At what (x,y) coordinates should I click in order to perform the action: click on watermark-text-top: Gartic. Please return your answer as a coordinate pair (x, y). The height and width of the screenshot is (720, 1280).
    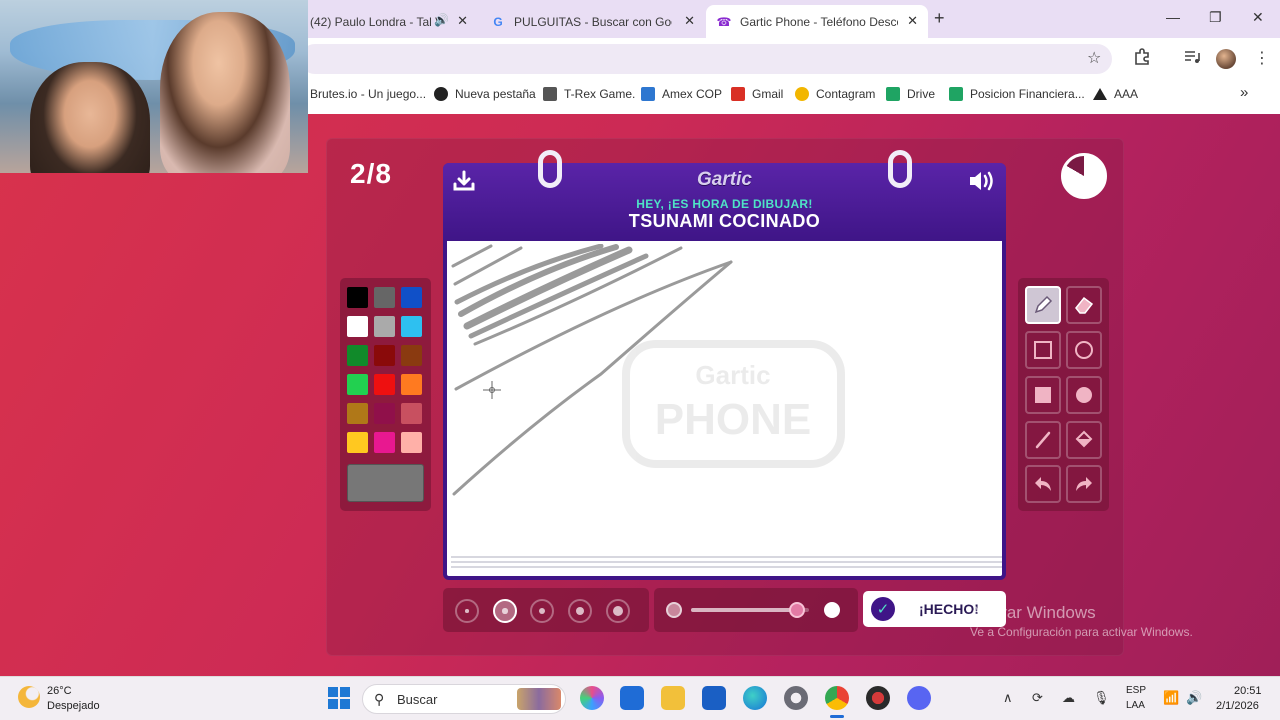
    Looking at the image, I should click on (732, 375).